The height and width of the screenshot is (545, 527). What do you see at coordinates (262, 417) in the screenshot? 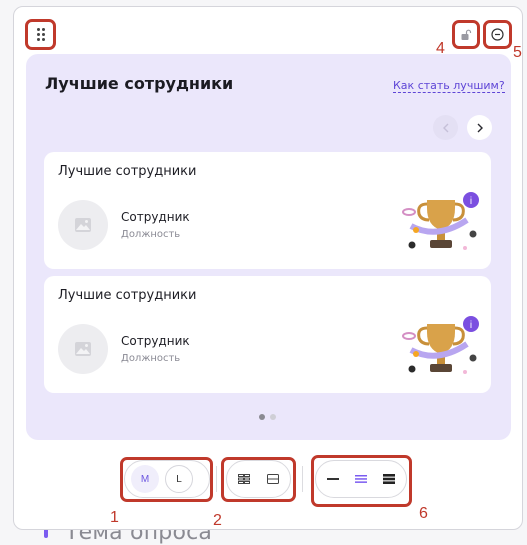
I see `pagination-dot-active` at bounding box center [262, 417].